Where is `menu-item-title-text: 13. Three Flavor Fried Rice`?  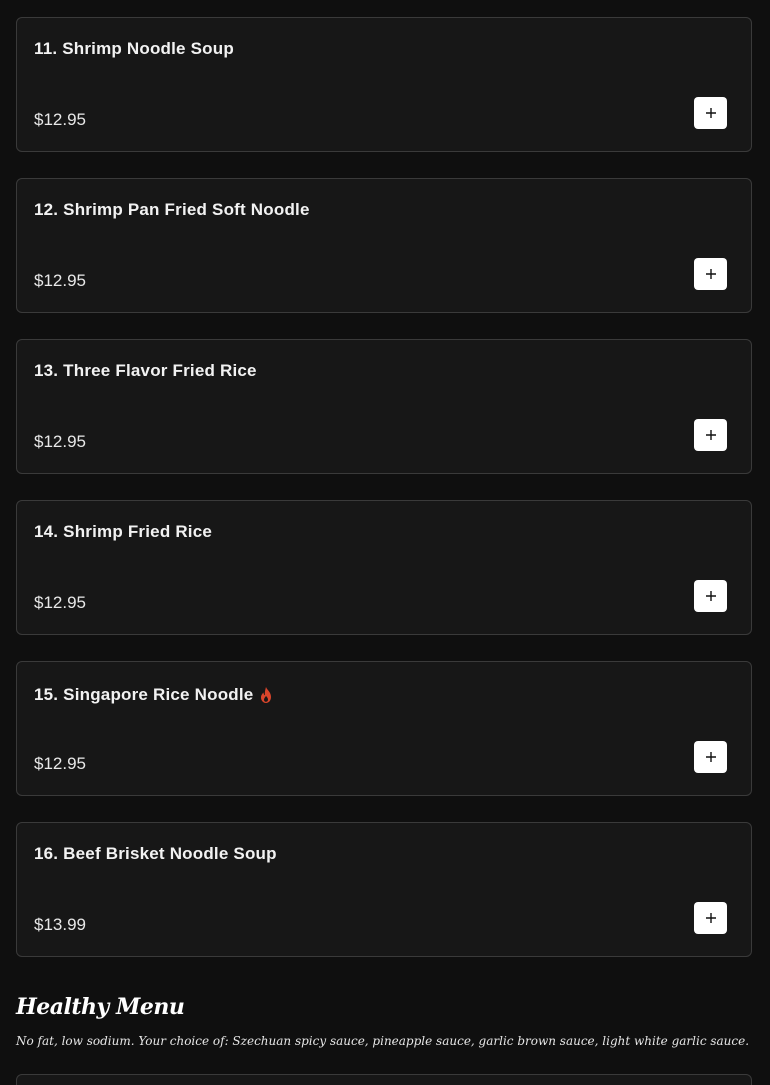 menu-item-title-text: 13. Three Flavor Fried Rice is located at coordinates (145, 370).